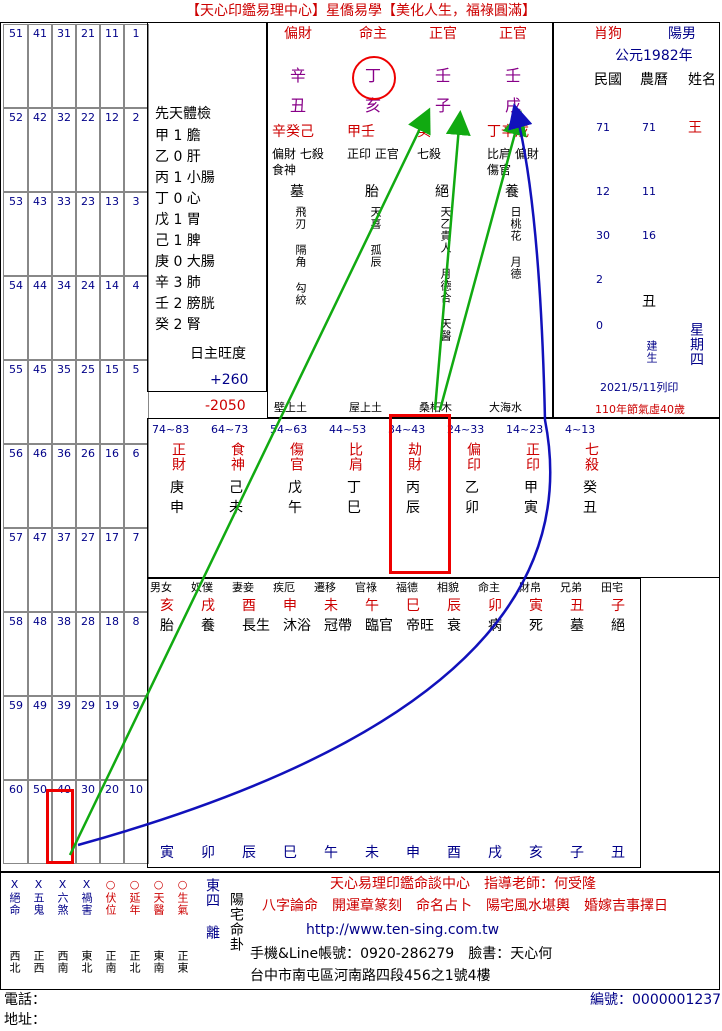 This screenshot has height=1031, width=722. What do you see at coordinates (88, 402) in the screenshot?
I see `jiazi-cell: 25` at bounding box center [88, 402].